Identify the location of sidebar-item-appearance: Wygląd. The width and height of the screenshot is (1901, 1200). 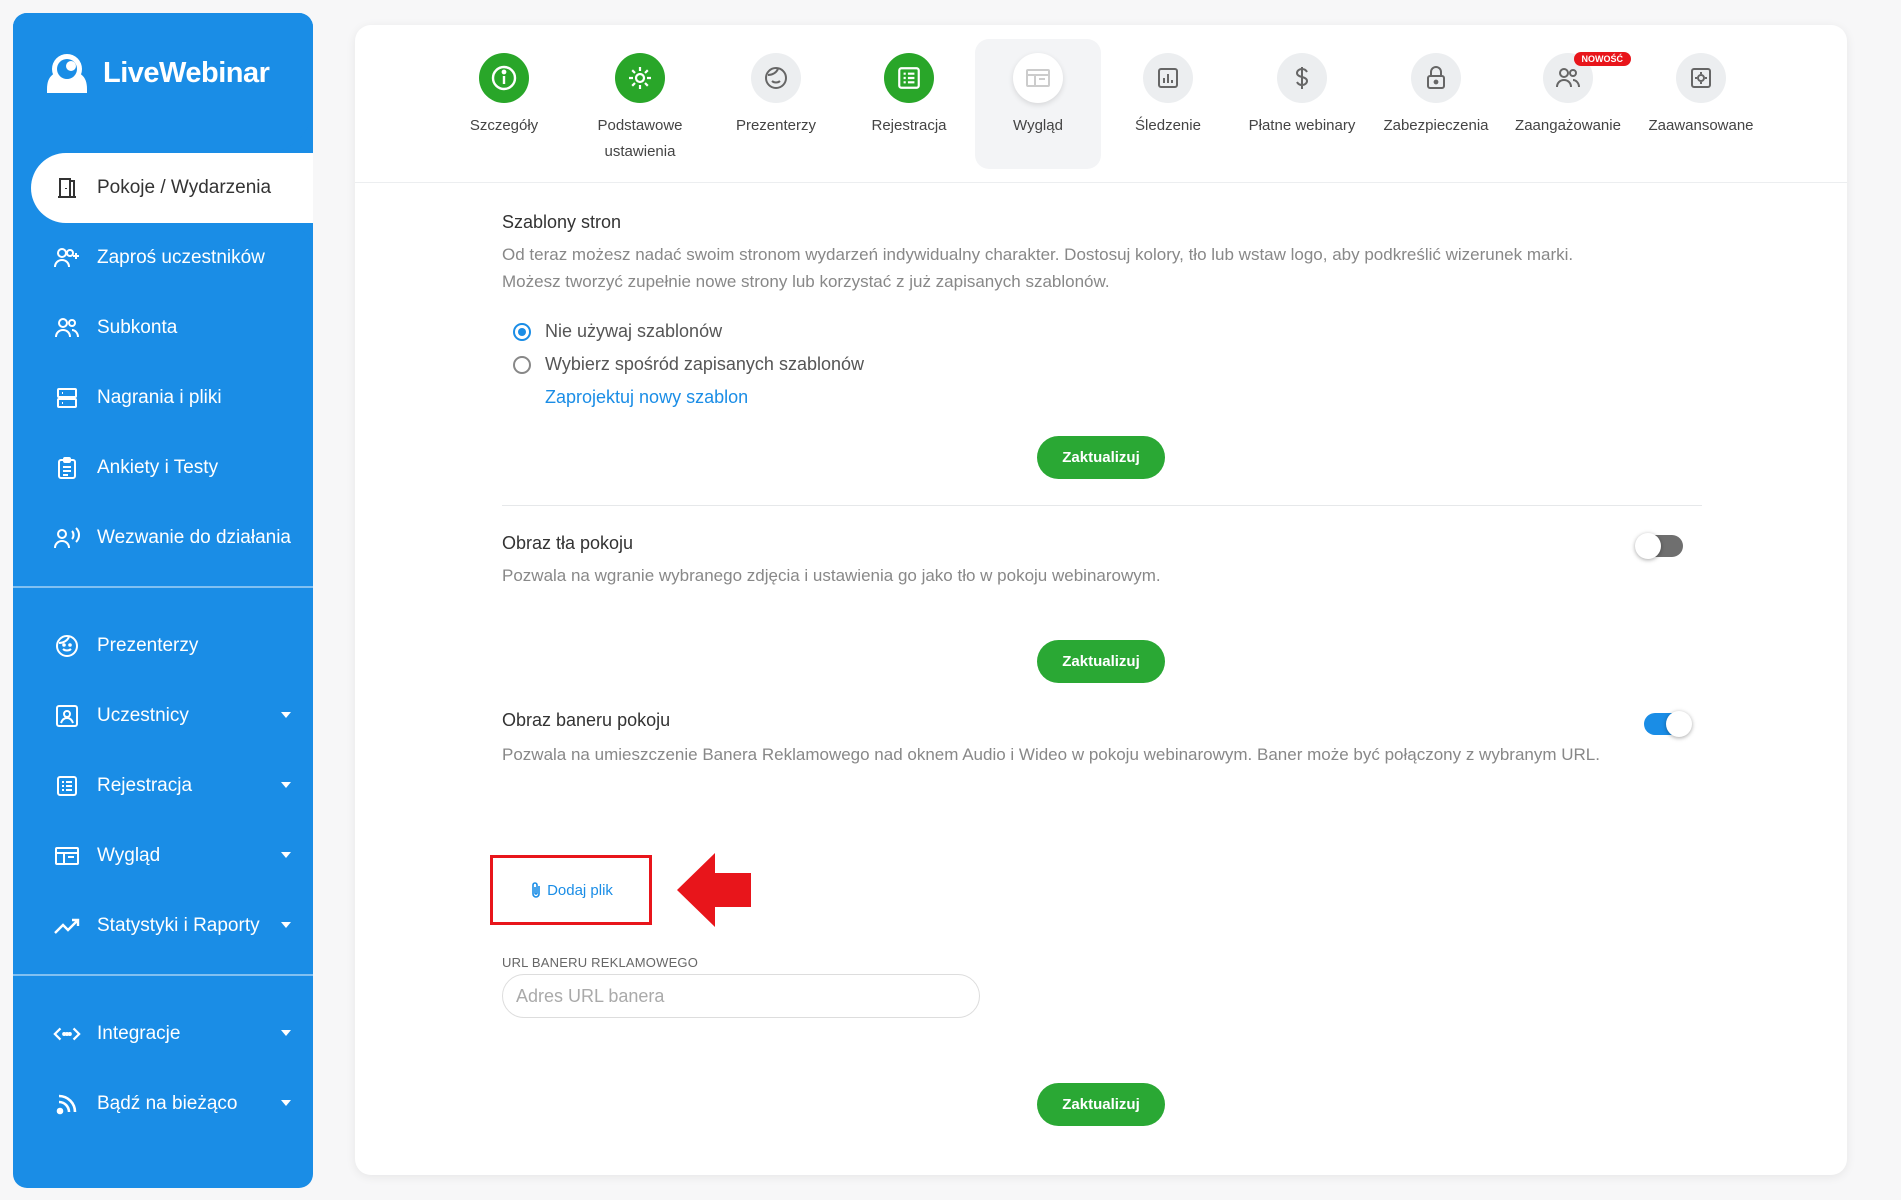
(163, 856).